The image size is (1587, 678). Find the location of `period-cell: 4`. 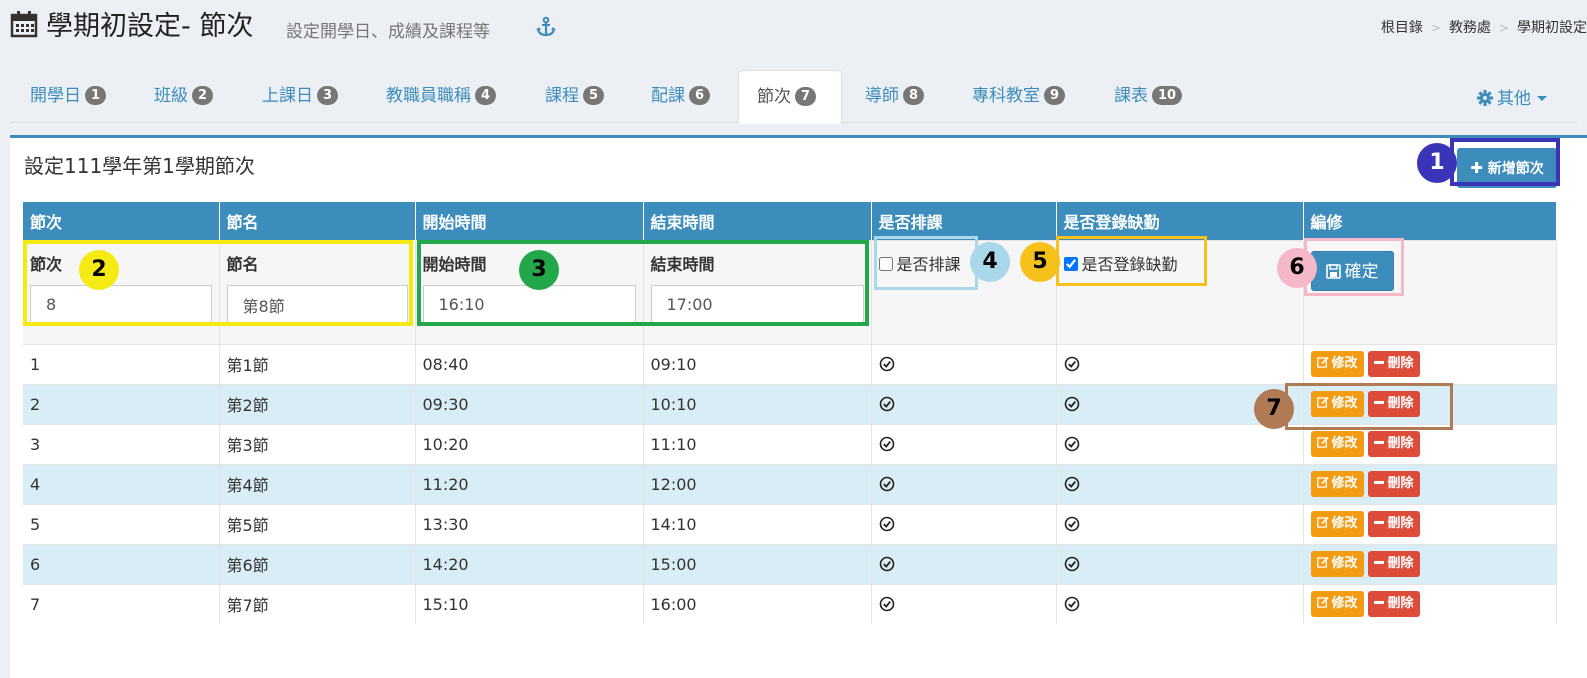

period-cell: 4 is located at coordinates (121, 483).